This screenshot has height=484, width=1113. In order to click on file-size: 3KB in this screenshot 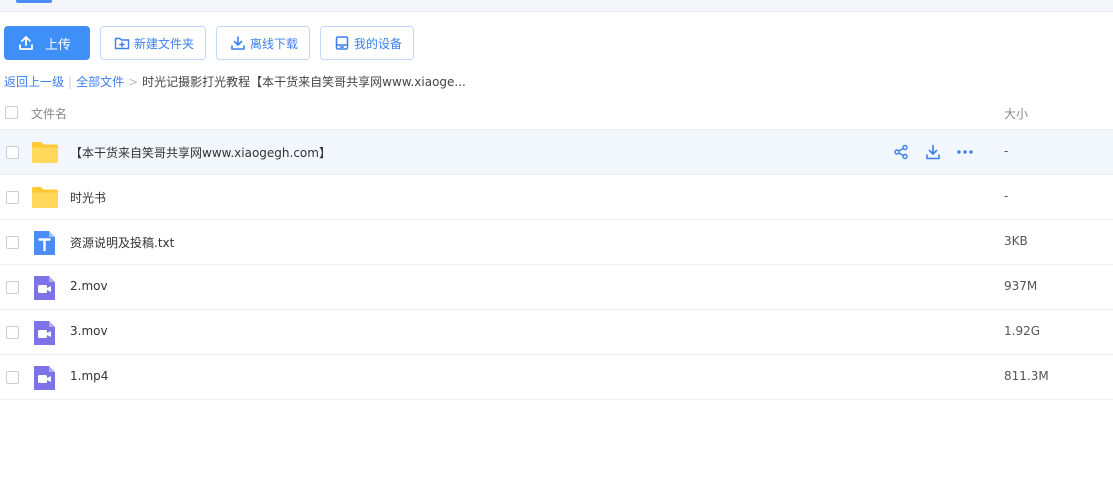, I will do `click(1016, 241)`.